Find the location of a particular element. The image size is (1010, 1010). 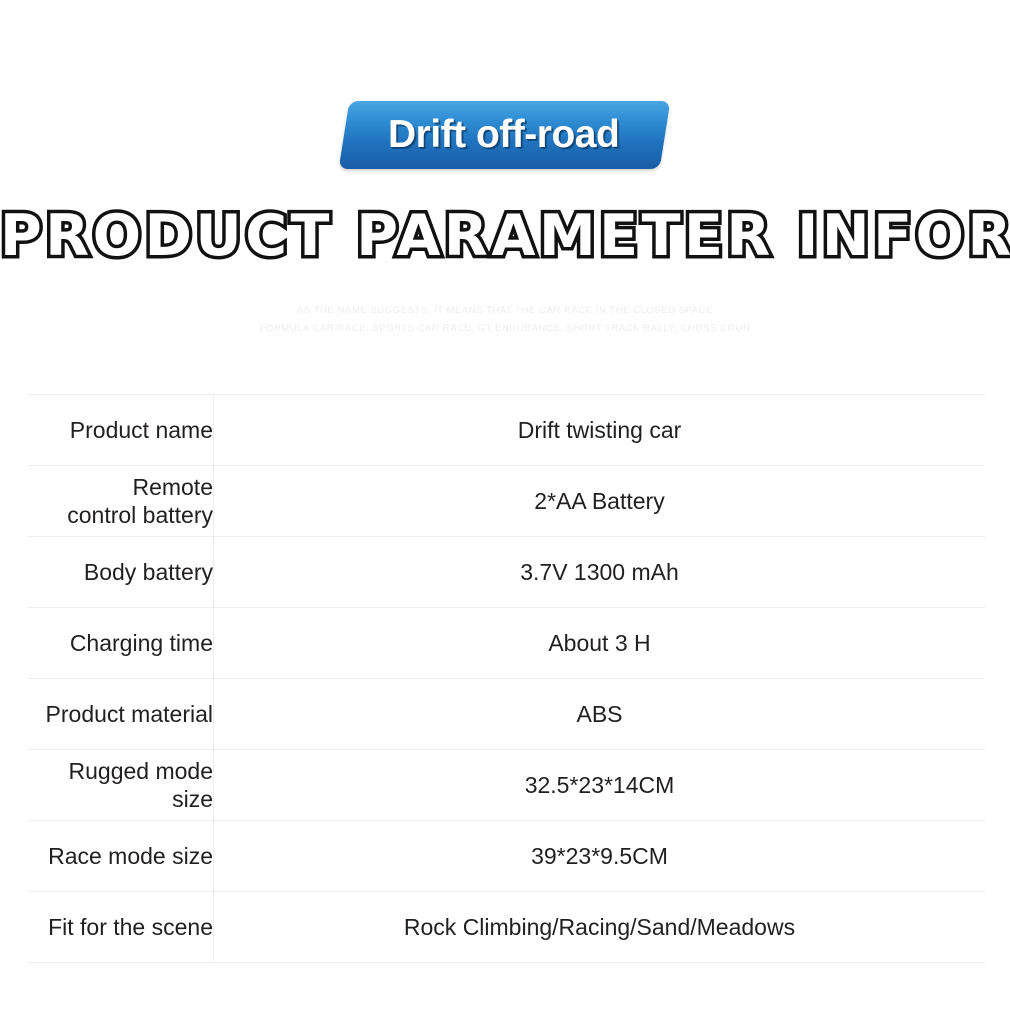

table-row: Remote control battery 2*AA Battery is located at coordinates (506, 501).